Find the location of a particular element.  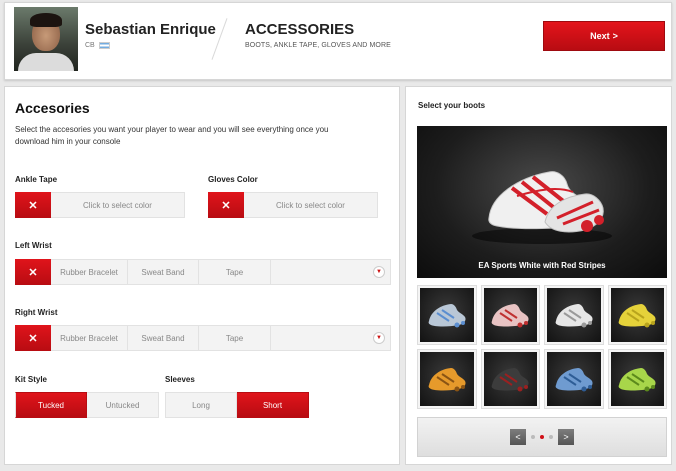

gloves-color-selector: ✕ Click to select color is located at coordinates (293, 205).